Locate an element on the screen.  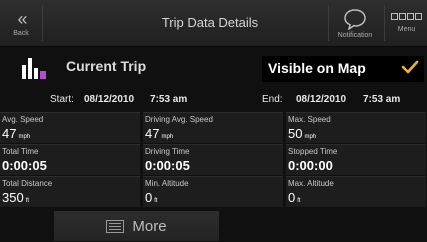
stat-value: 0:00:00 is located at coordinates (310, 165).